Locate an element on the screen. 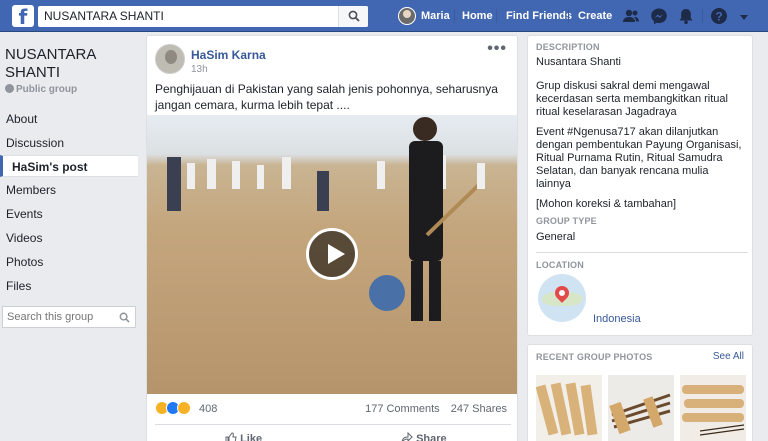 This screenshot has height=441, width=768. video-foreground-shovel is located at coordinates (387, 293).